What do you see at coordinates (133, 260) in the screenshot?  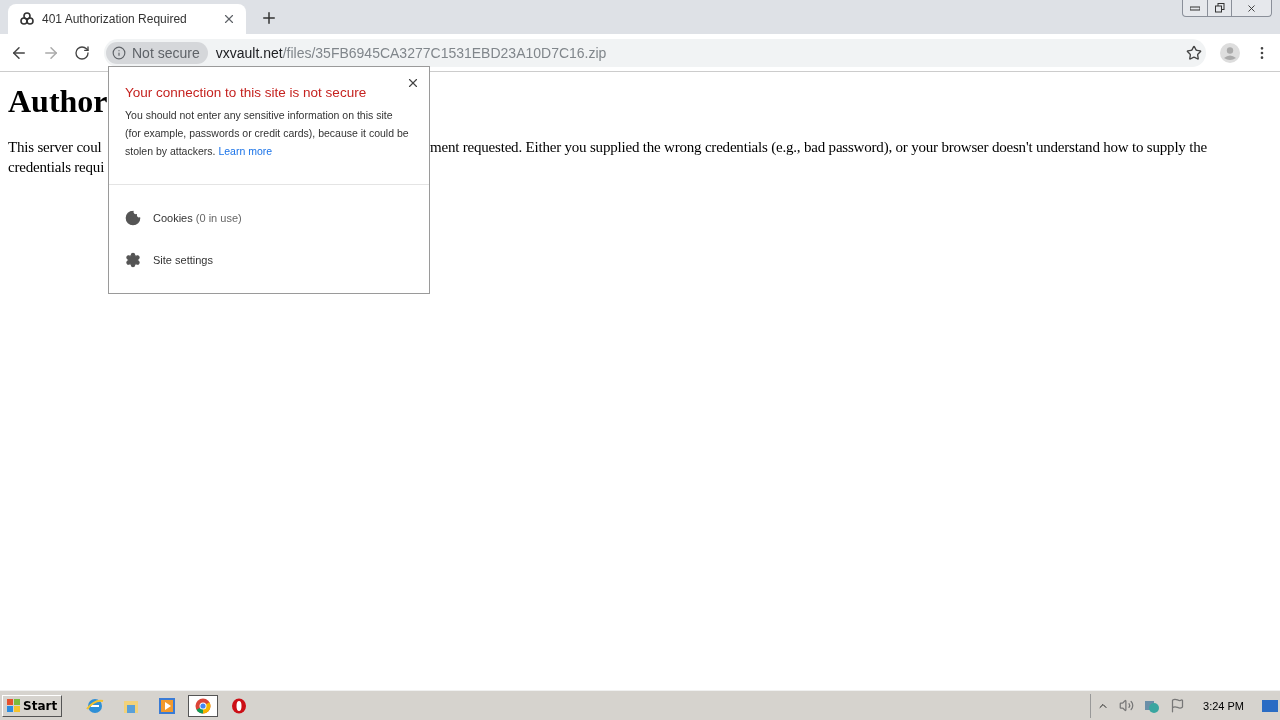 I see `gear-icon` at bounding box center [133, 260].